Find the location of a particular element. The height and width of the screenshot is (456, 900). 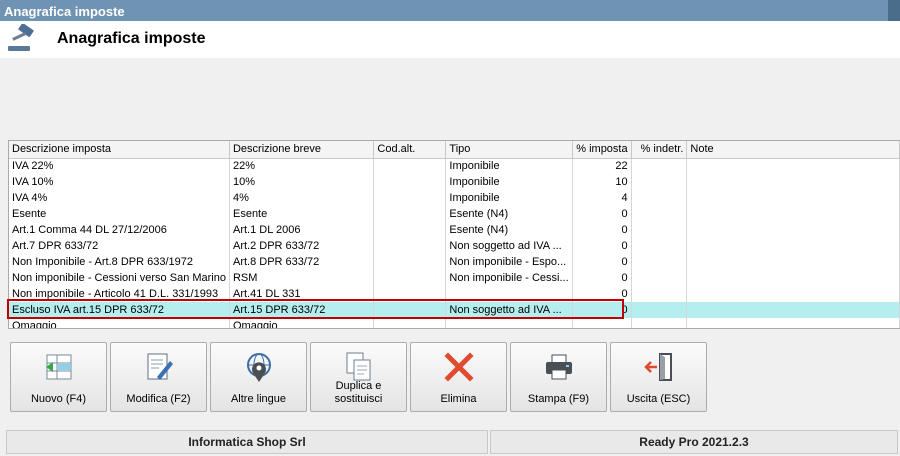

cell-descrizione: IVA 4% is located at coordinates (119, 198).